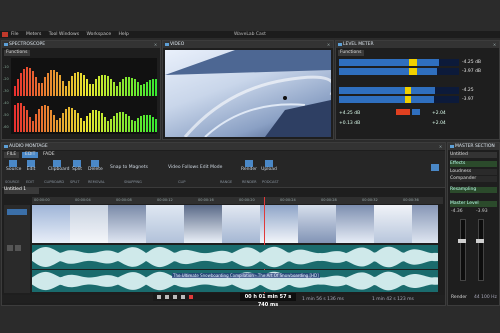 The height and width of the screenshot is (333, 500). I want to click on tab-fade: FADE, so click(49, 155).